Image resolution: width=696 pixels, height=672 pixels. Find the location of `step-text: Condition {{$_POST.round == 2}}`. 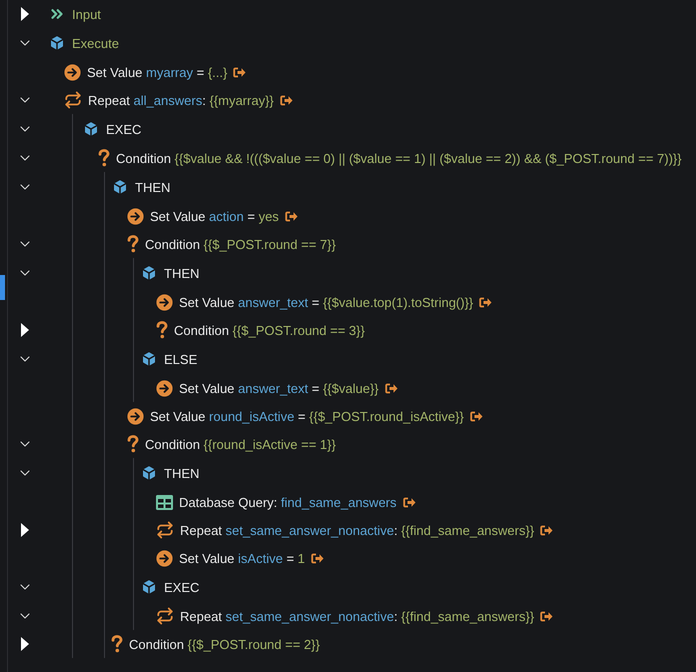

step-text: Condition {{$_POST.round == 2}} is located at coordinates (224, 644).